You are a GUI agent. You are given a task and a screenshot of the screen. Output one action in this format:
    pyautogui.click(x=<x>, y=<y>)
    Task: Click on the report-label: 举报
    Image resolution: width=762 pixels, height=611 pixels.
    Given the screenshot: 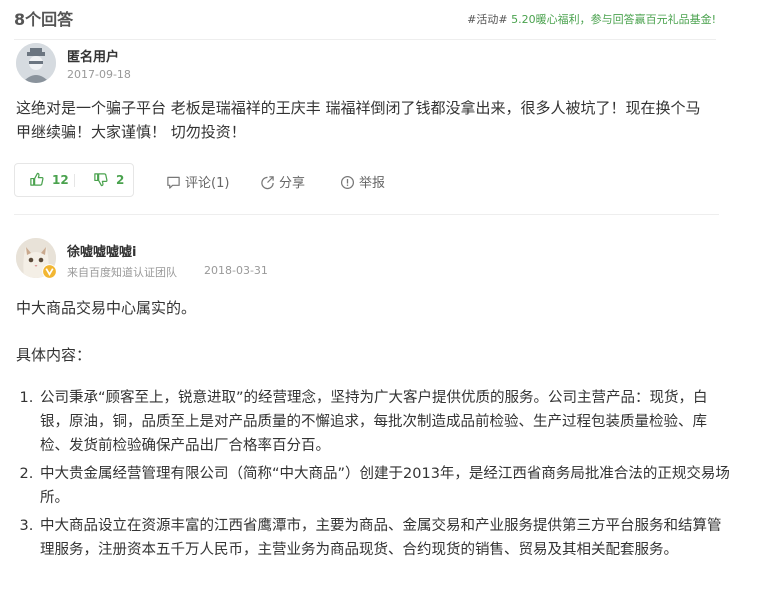 What is the action you would take?
    pyautogui.click(x=372, y=183)
    